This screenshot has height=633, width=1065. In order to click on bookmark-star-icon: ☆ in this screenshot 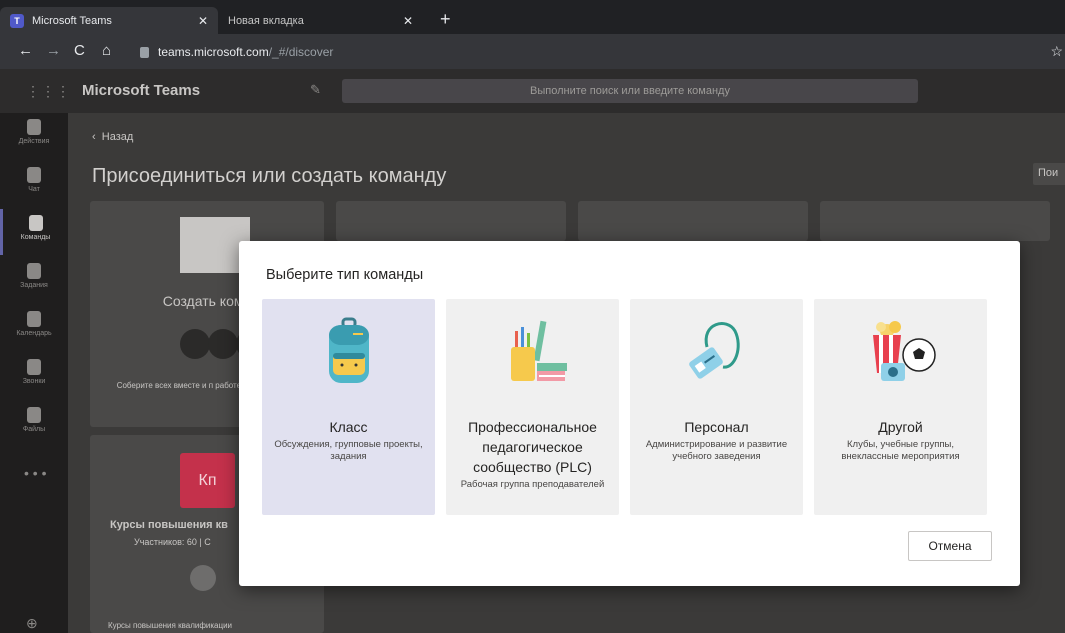, I will do `click(1056, 51)`.